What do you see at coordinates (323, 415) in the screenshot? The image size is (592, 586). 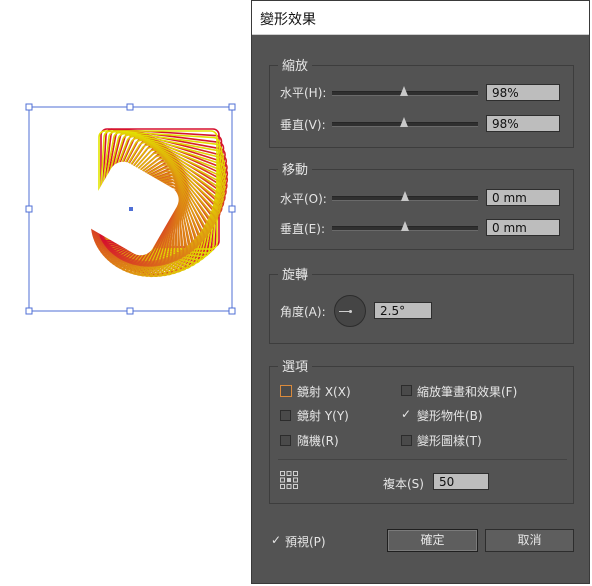 I see `reflect-y-label: 鏡射 Y(Y)` at bounding box center [323, 415].